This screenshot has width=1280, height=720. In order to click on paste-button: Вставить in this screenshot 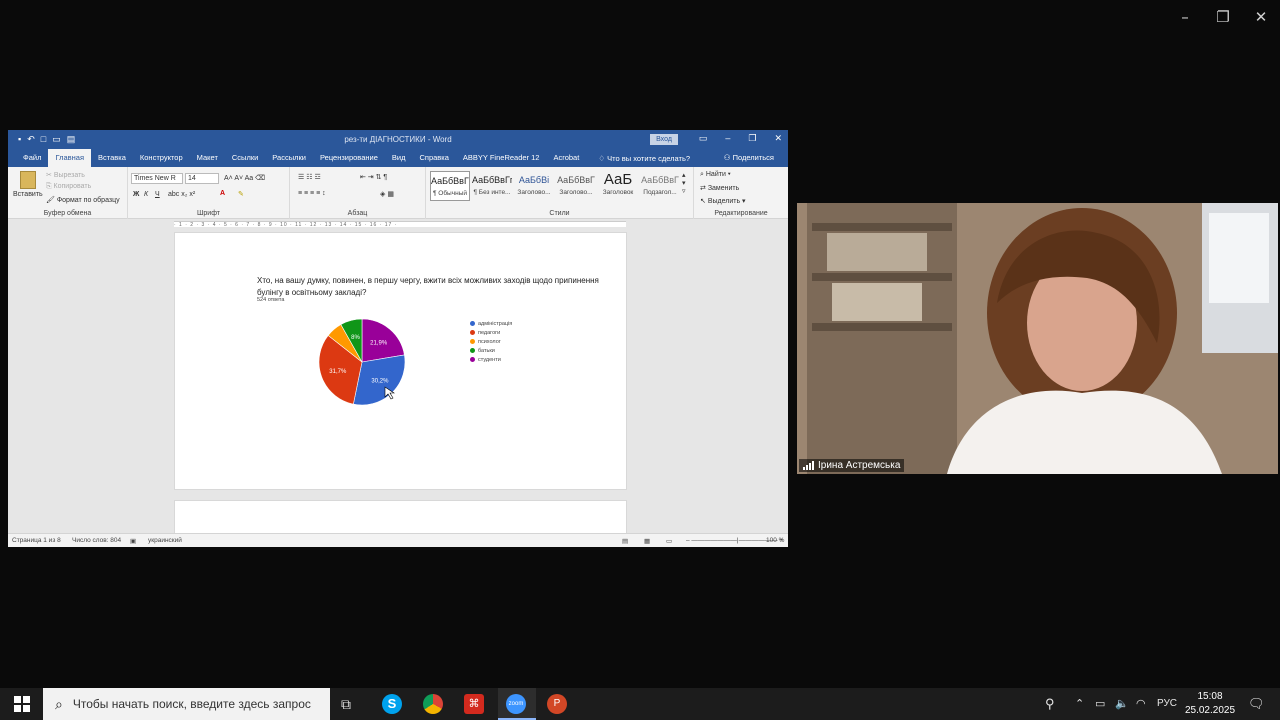, I will do `click(28, 194)`.